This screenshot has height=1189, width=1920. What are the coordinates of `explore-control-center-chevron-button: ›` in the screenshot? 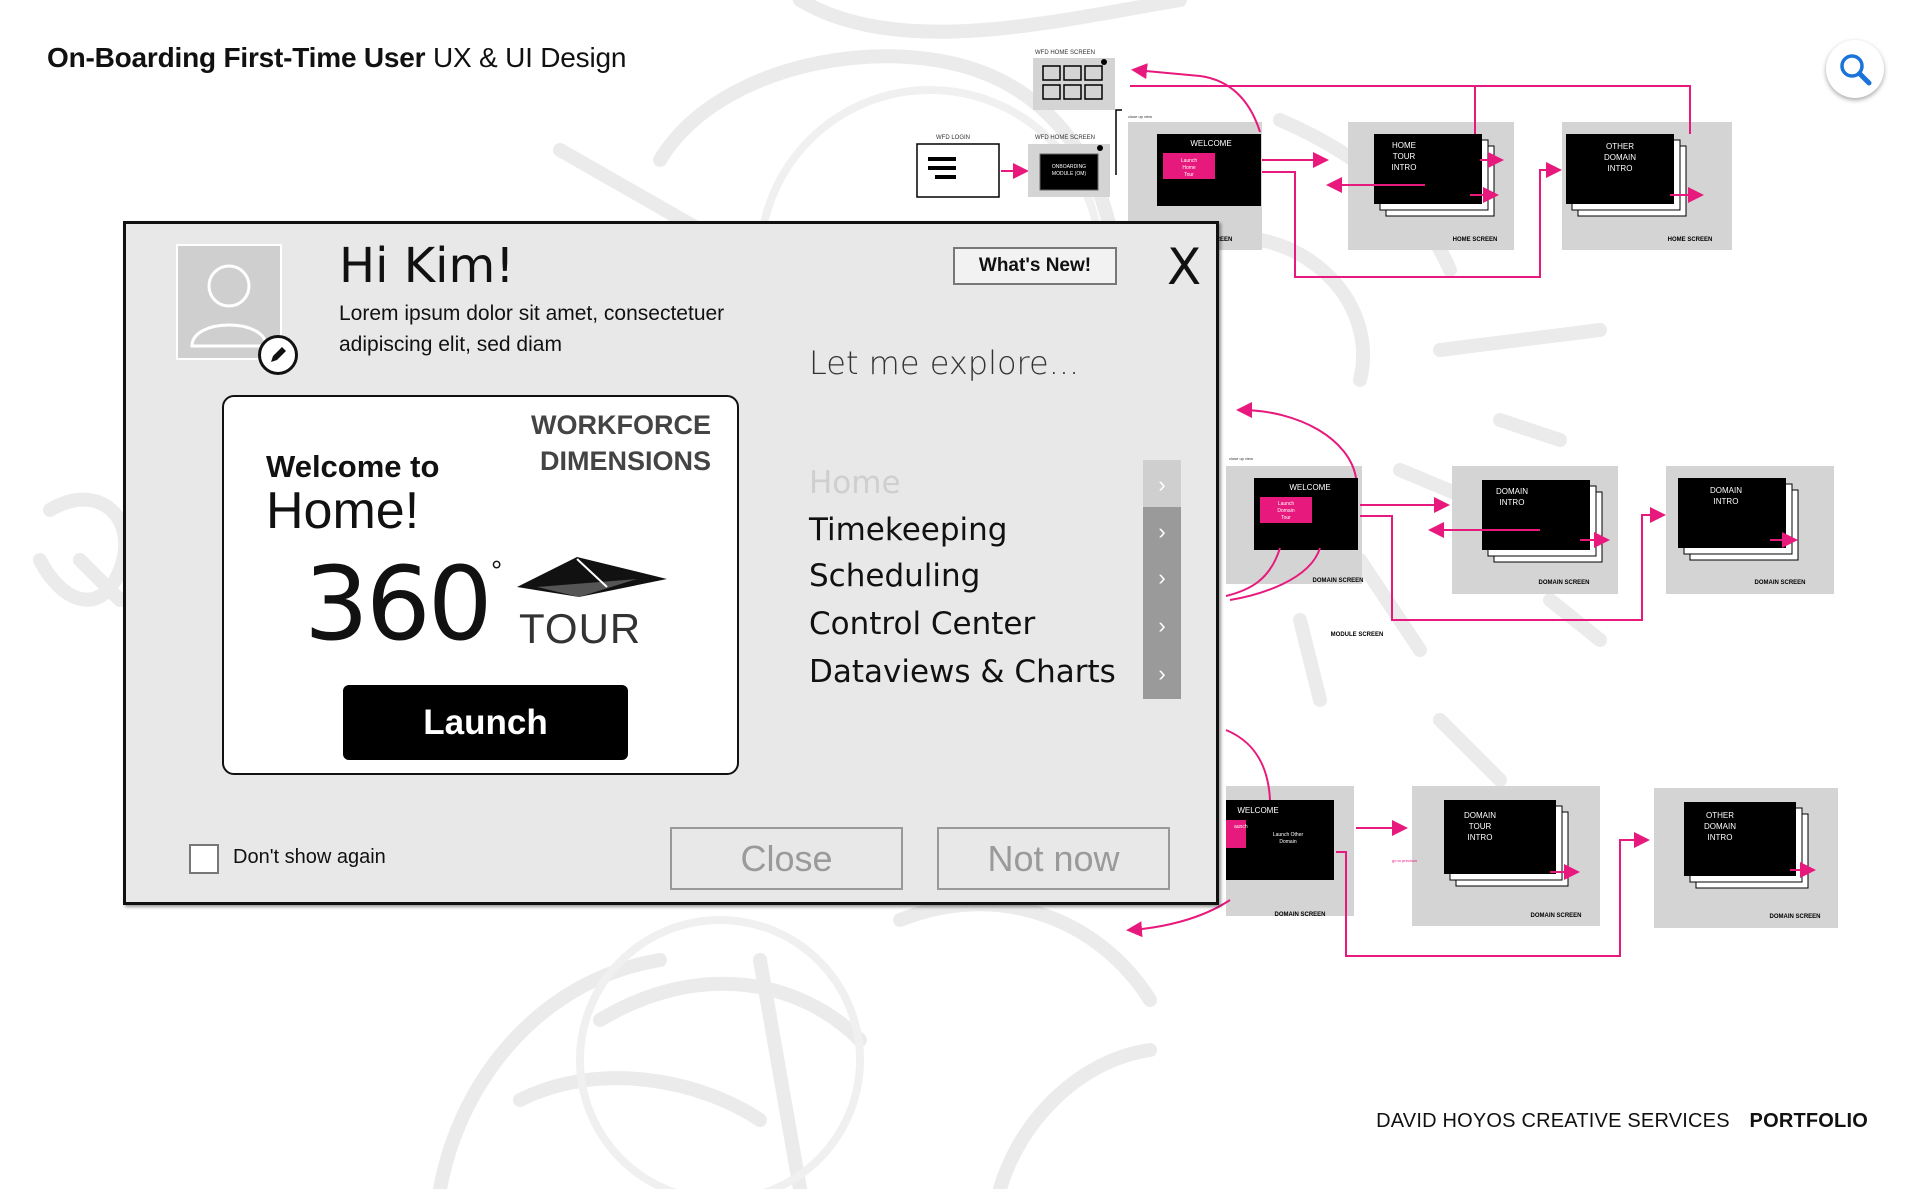 It's located at (1162, 626).